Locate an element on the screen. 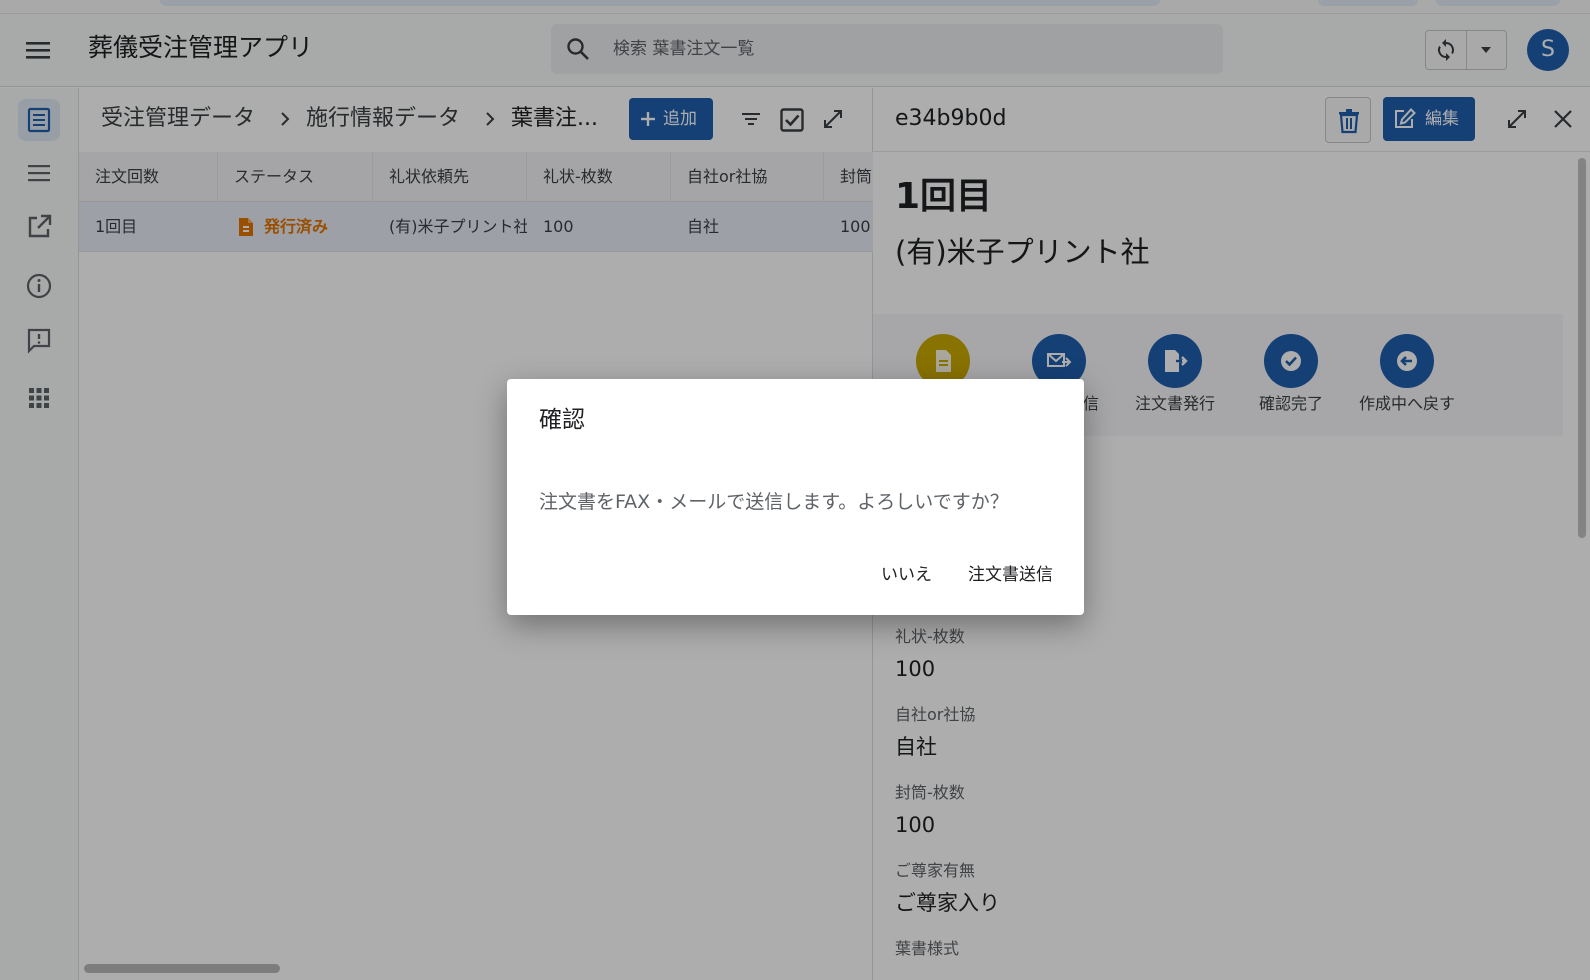  cancel-button: いいえ is located at coordinates (906, 575).